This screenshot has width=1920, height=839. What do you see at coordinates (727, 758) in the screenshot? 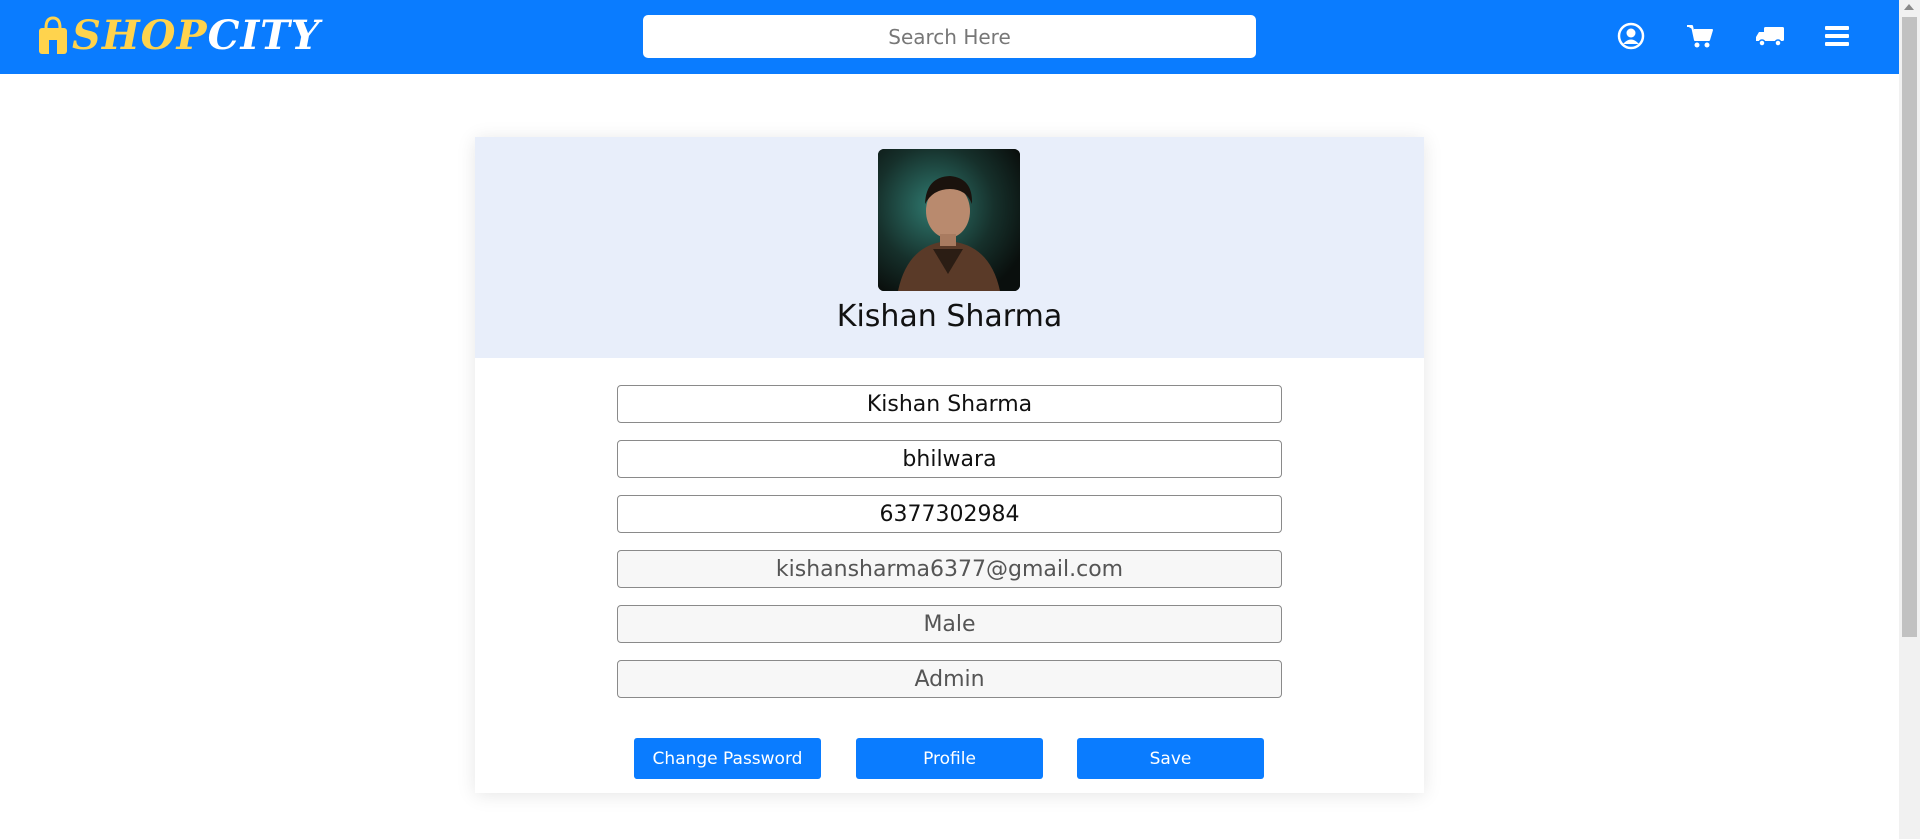
I see `change-password-button: Change Password` at bounding box center [727, 758].